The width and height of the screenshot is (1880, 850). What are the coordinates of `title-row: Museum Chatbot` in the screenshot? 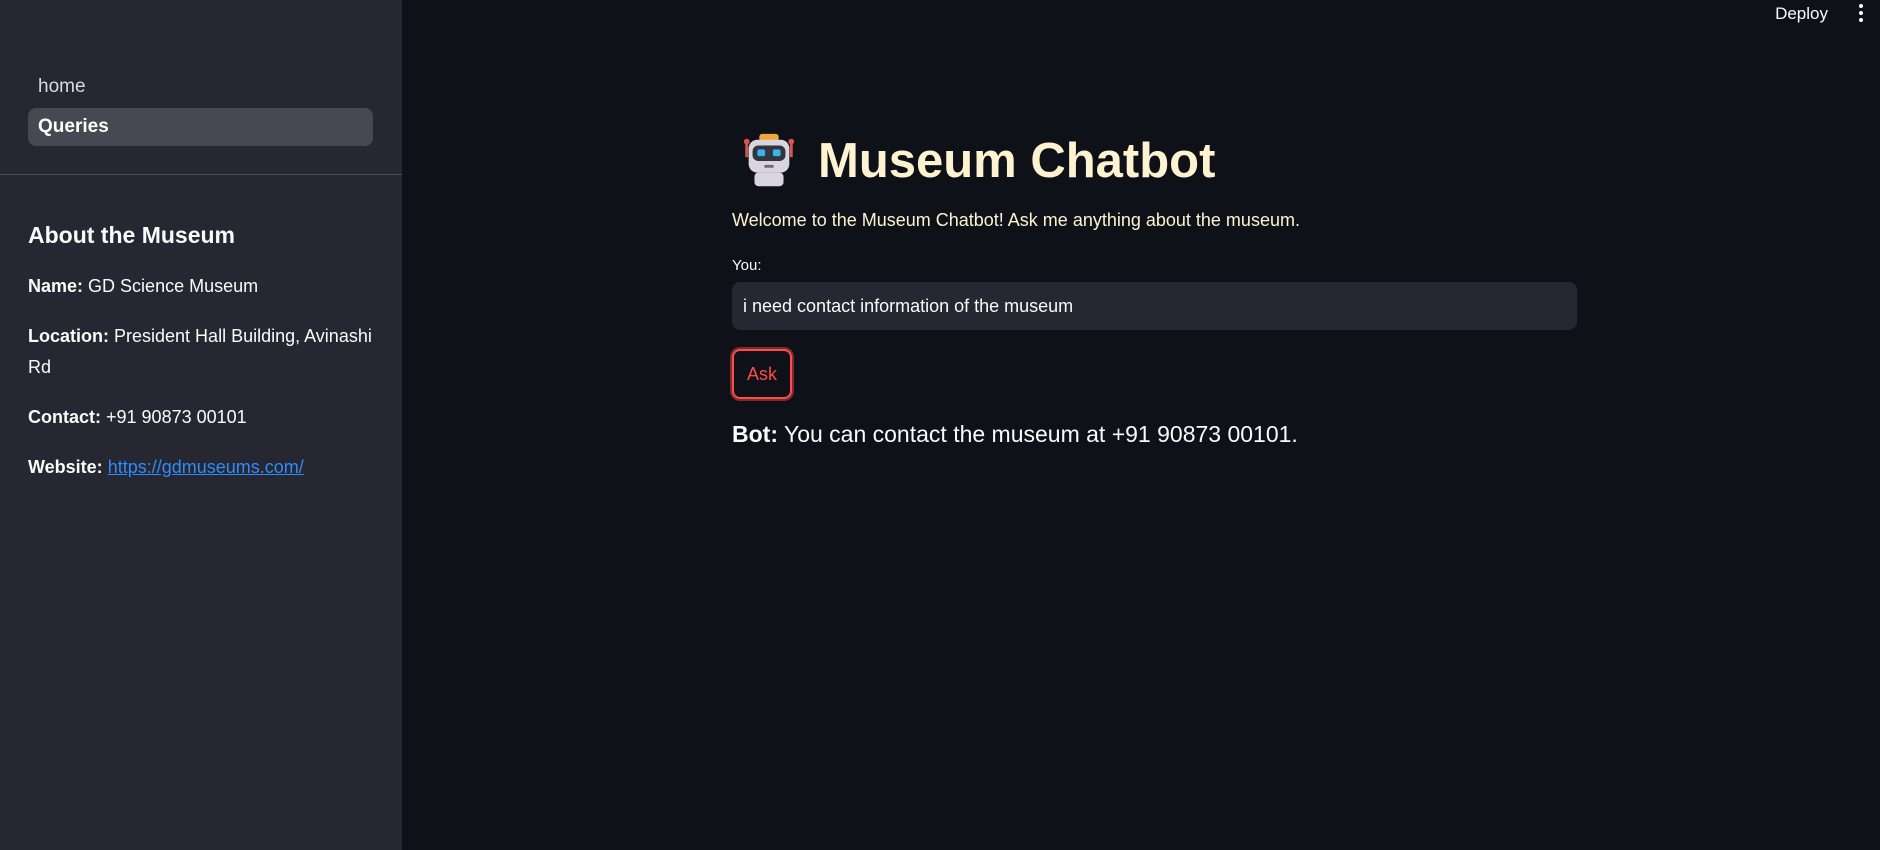 It's located at (1154, 161).